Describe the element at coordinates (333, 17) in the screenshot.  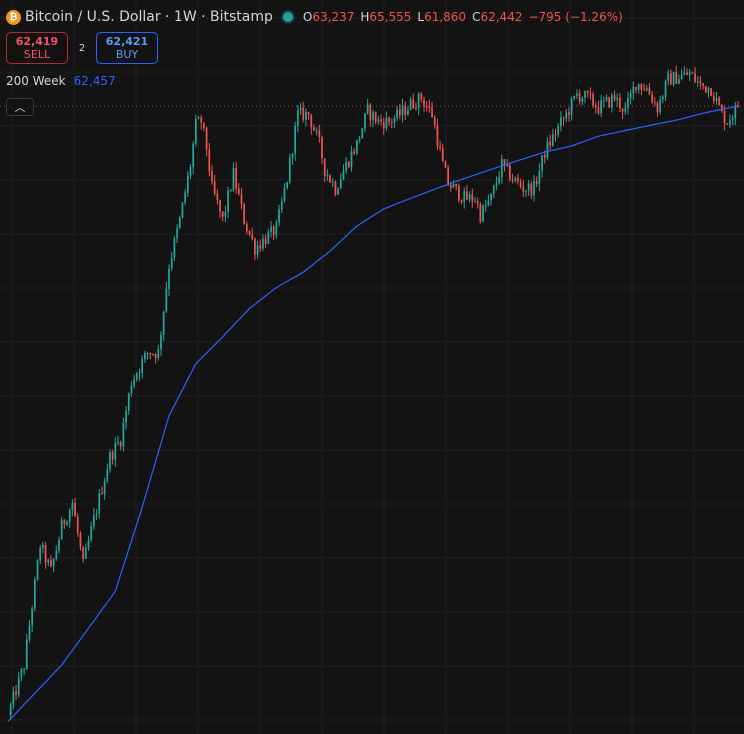
I see `open-value: 63,237` at that location.